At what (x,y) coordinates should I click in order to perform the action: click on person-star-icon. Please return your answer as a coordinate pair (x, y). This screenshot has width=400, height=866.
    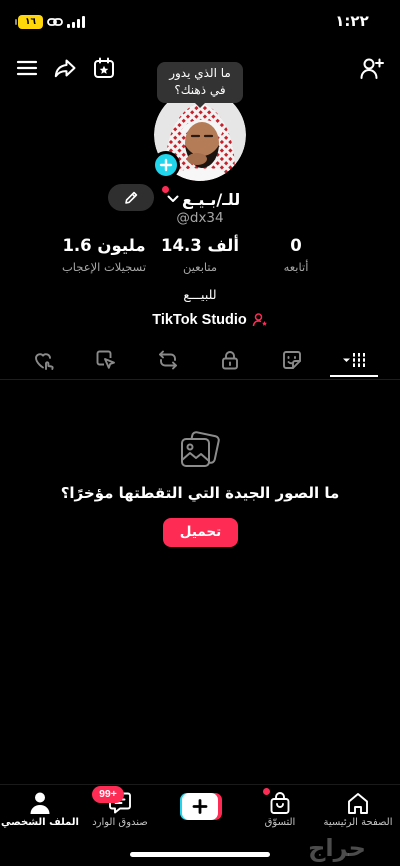
    Looking at the image, I should click on (259, 320).